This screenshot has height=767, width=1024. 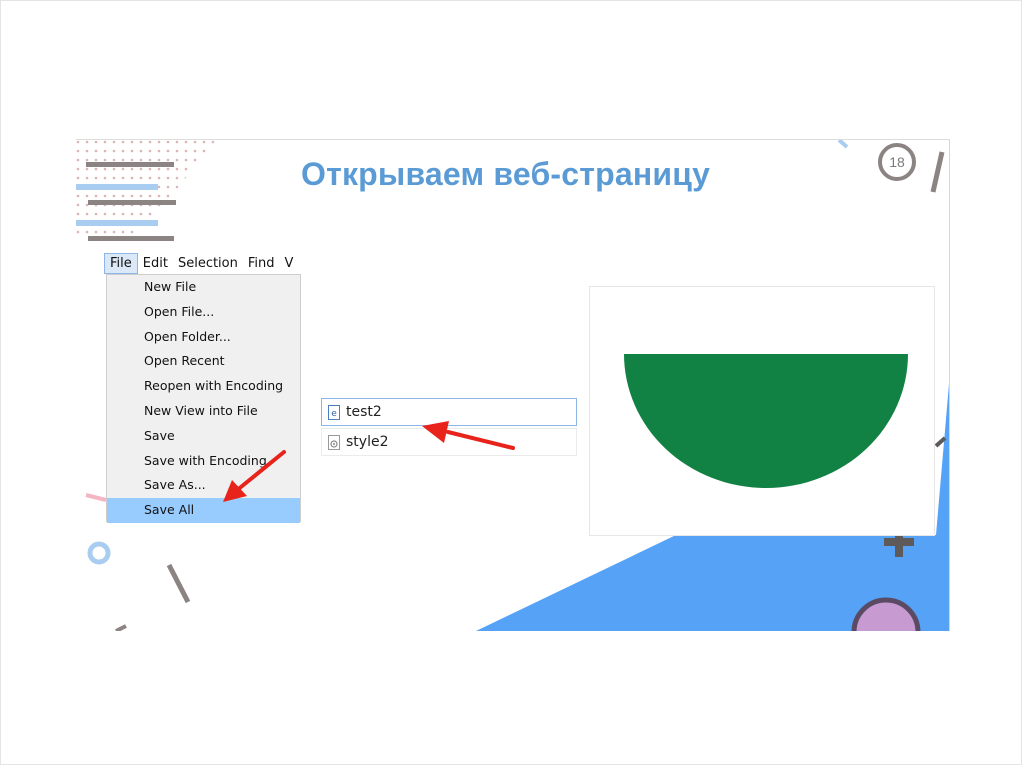 I want to click on half-circle-shape, so click(x=766, y=421).